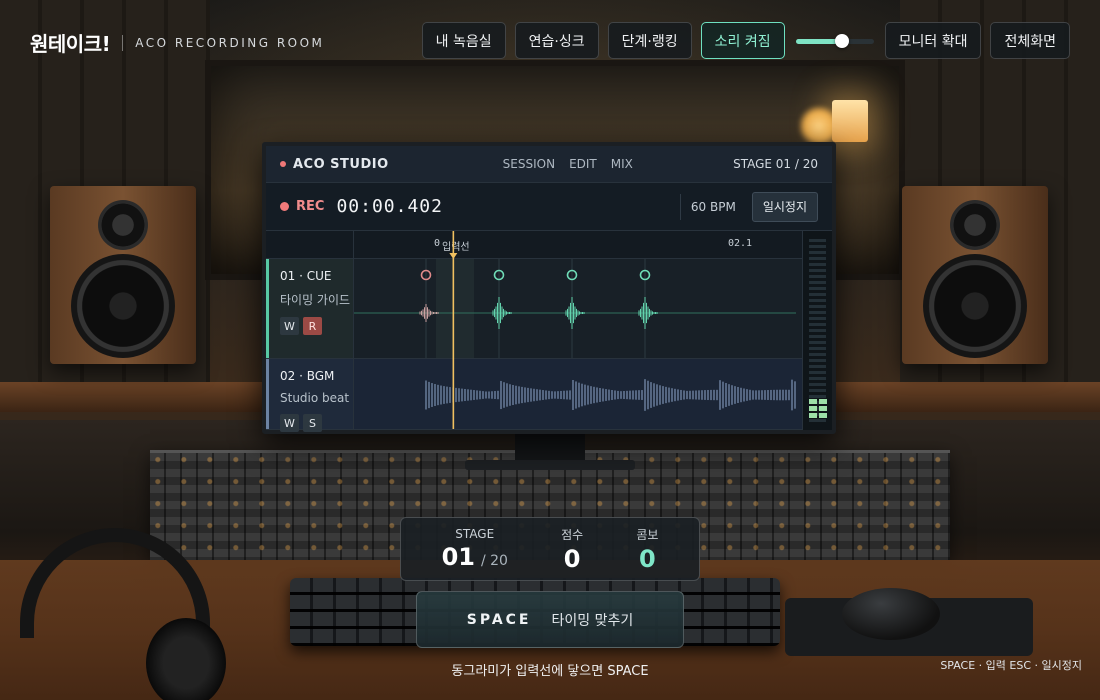 The width and height of the screenshot is (1100, 700). Describe the element at coordinates (622, 164) in the screenshot. I see `menu-mix: MIX` at that location.